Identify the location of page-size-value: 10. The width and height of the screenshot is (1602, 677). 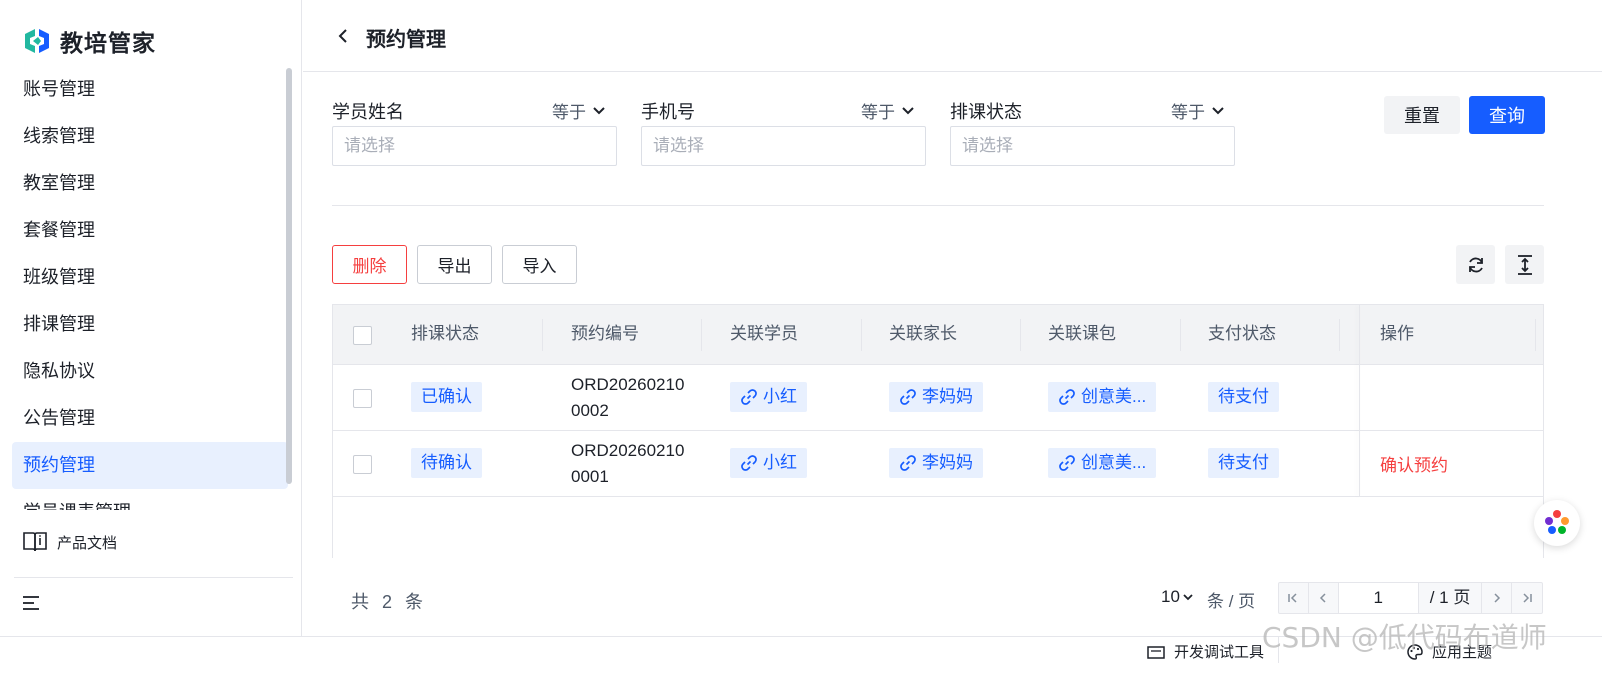
(1170, 596).